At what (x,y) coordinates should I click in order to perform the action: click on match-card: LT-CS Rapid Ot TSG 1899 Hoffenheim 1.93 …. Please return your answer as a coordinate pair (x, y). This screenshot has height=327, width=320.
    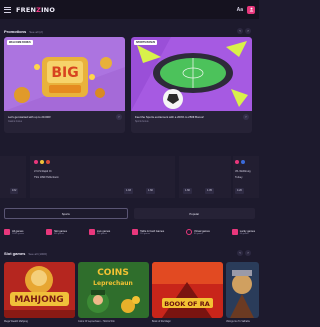
    Looking at the image, I should click on (102, 177).